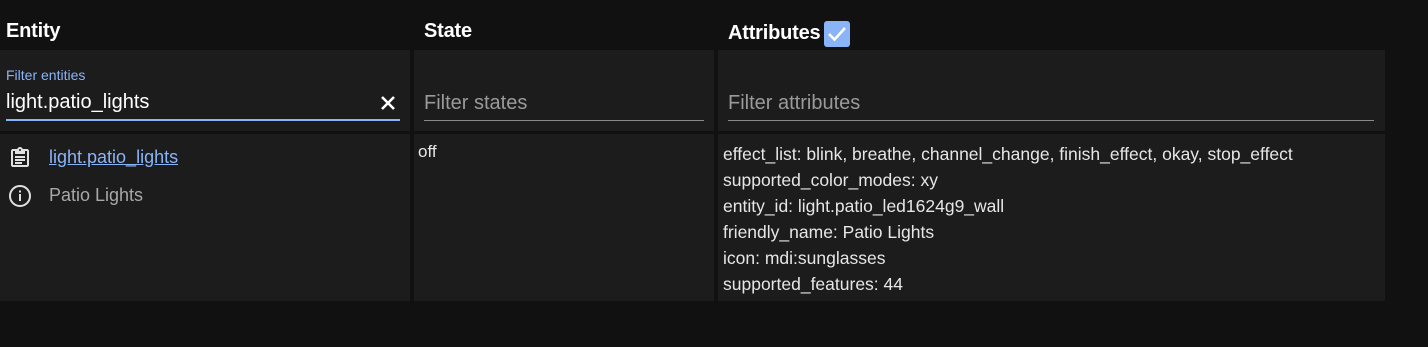 This screenshot has width=1428, height=347. What do you see at coordinates (113, 157) in the screenshot?
I see `entity-id-link: light.patio_lights` at bounding box center [113, 157].